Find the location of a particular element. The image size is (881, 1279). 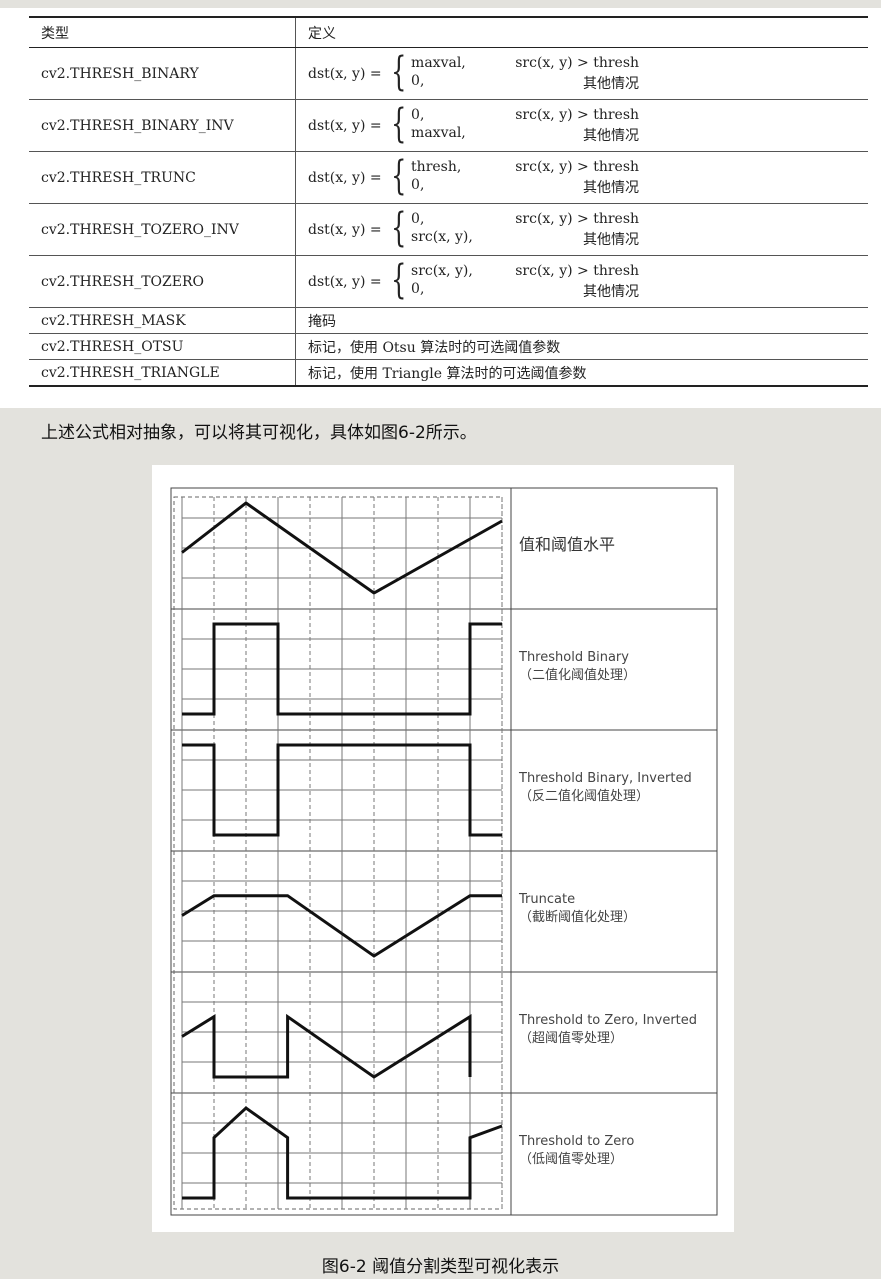

formula-cases: thresh, src(x, y) > thresh 0, 其他情况 is located at coordinates (525, 178).